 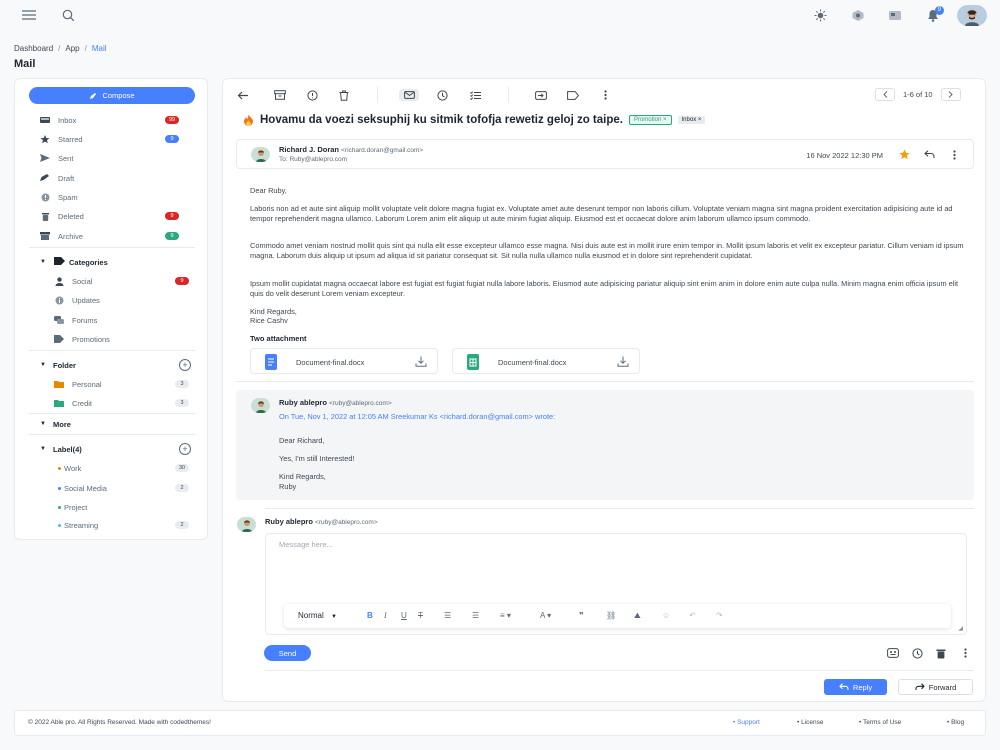 I want to click on sidebar-item-starred: Starred 9, so click(x=112, y=139).